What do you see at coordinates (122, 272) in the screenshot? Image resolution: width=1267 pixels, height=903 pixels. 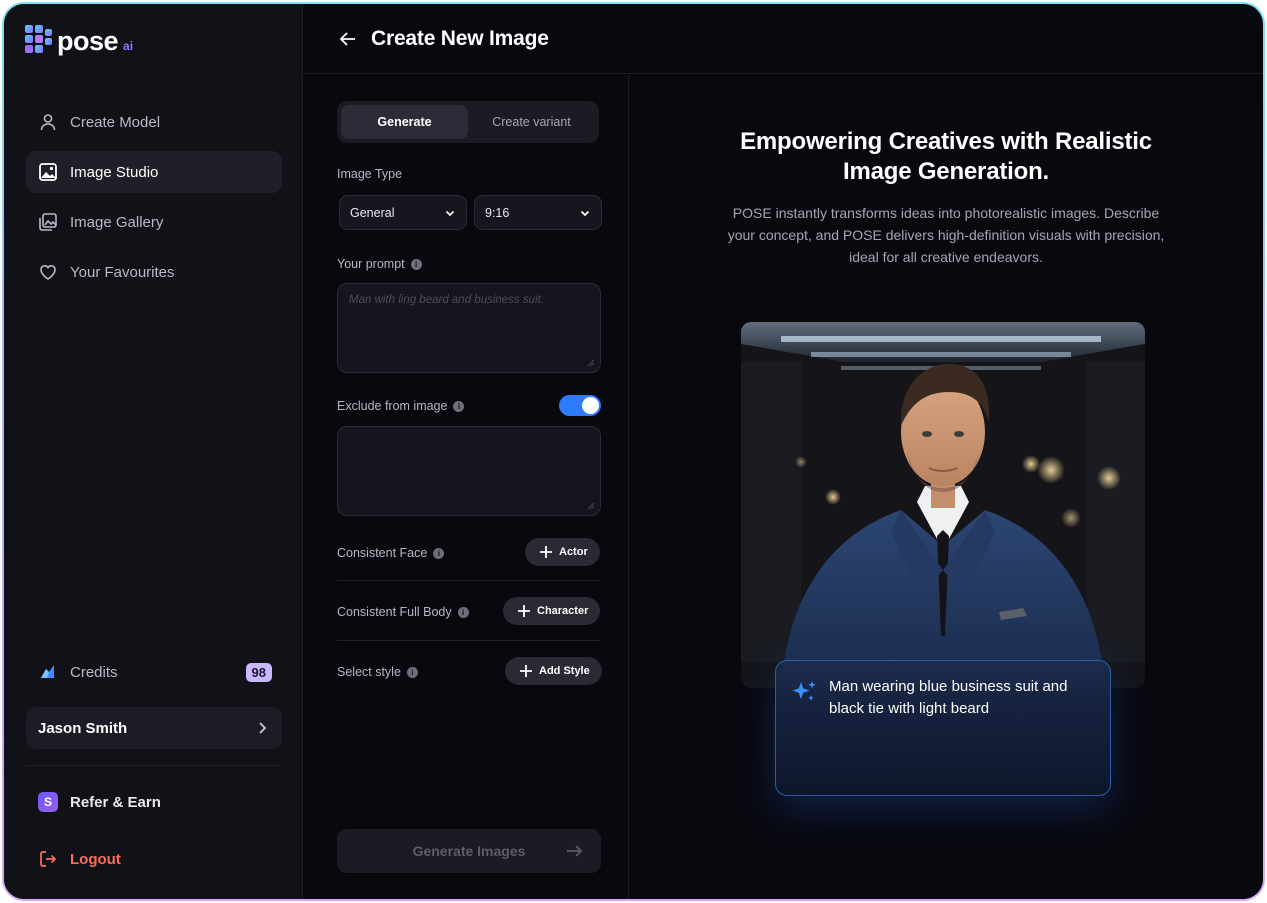 I see `sidebar-item-label: Your Favourites` at bounding box center [122, 272].